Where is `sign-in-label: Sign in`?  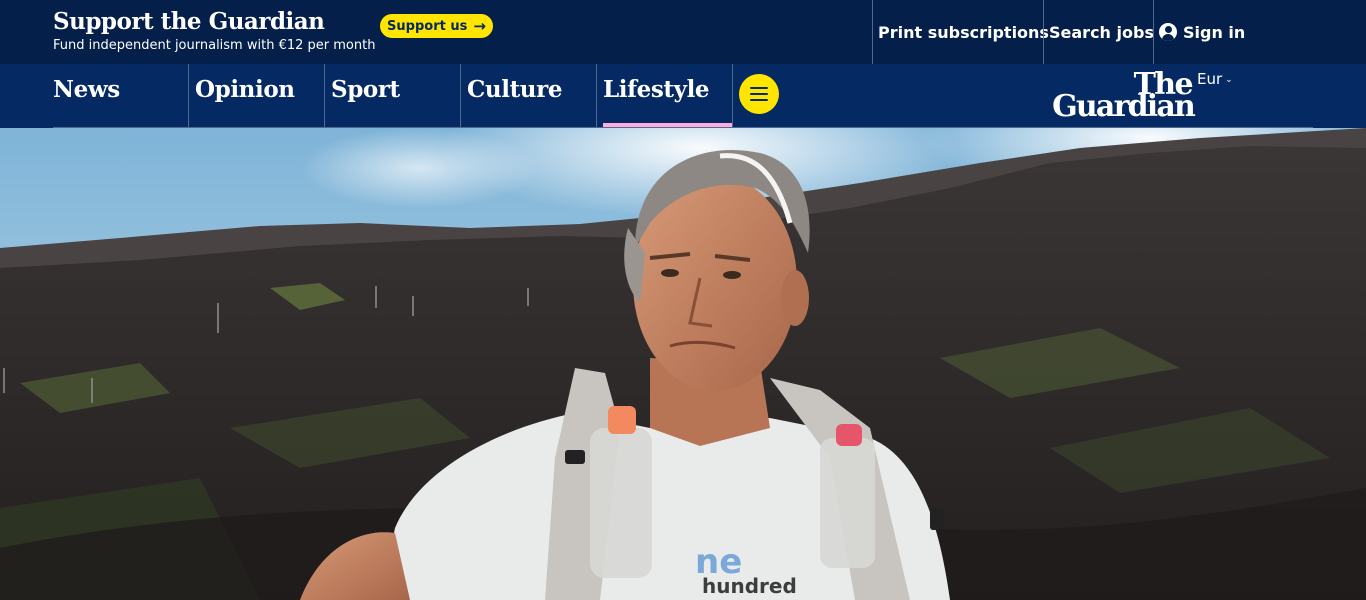
sign-in-label: Sign in is located at coordinates (1214, 32).